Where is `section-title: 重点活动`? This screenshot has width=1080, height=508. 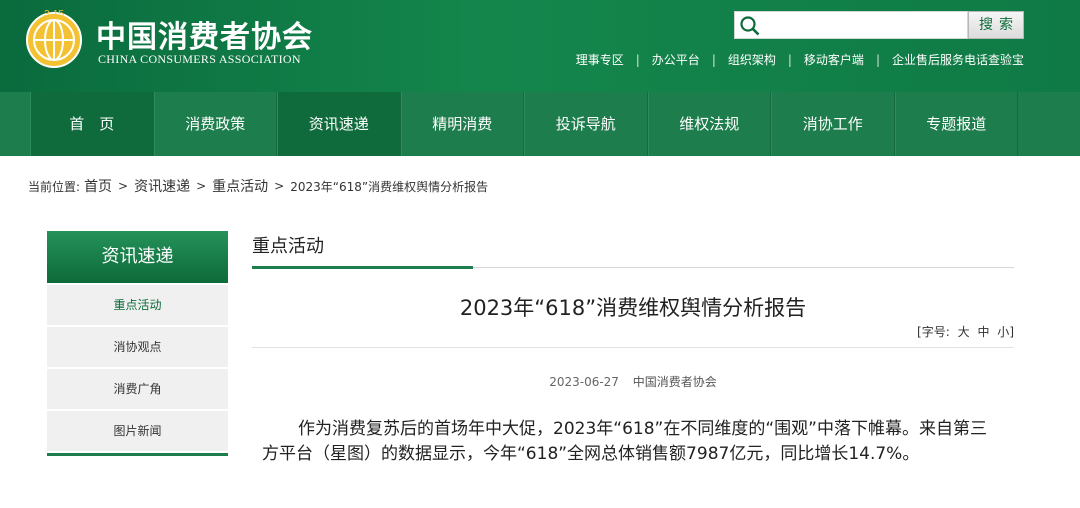
section-title: 重点活动 is located at coordinates (288, 246).